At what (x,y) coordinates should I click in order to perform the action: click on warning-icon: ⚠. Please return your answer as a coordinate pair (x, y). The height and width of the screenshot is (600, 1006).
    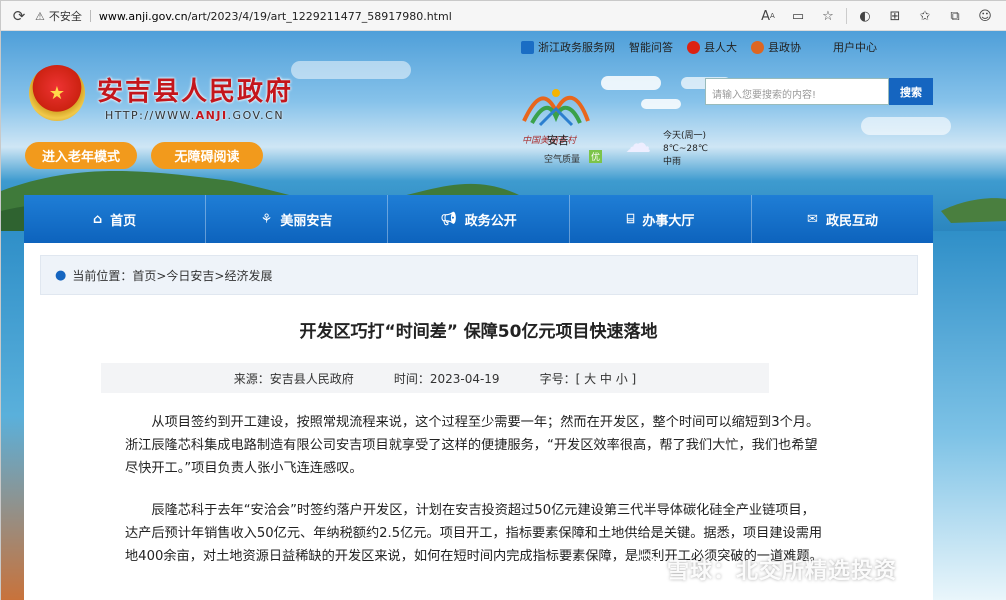
    Looking at the image, I should click on (40, 16).